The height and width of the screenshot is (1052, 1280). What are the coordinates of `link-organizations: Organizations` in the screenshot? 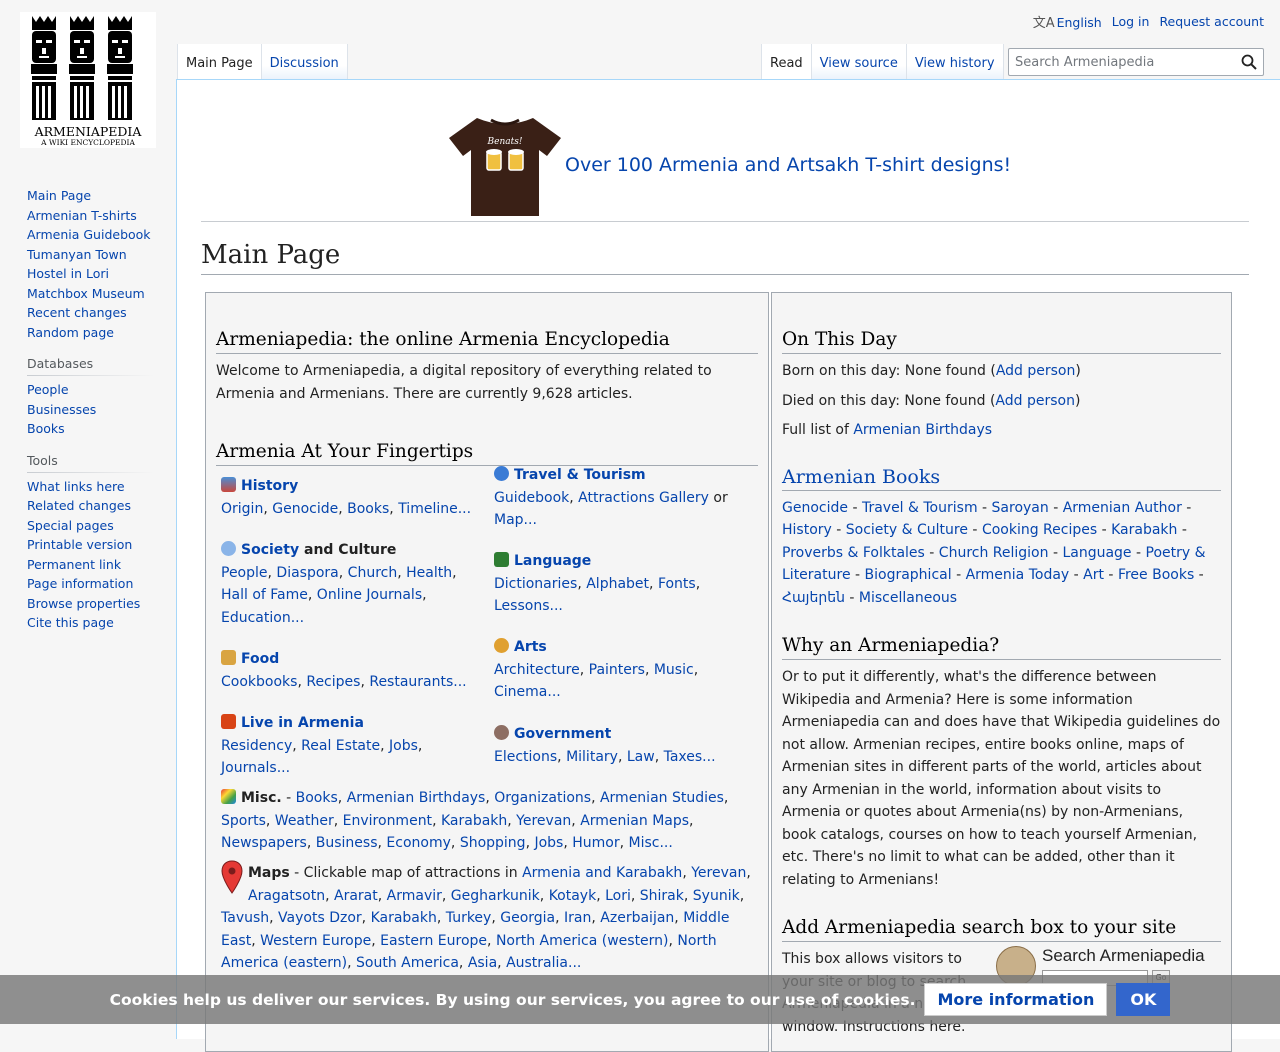 It's located at (542, 798).